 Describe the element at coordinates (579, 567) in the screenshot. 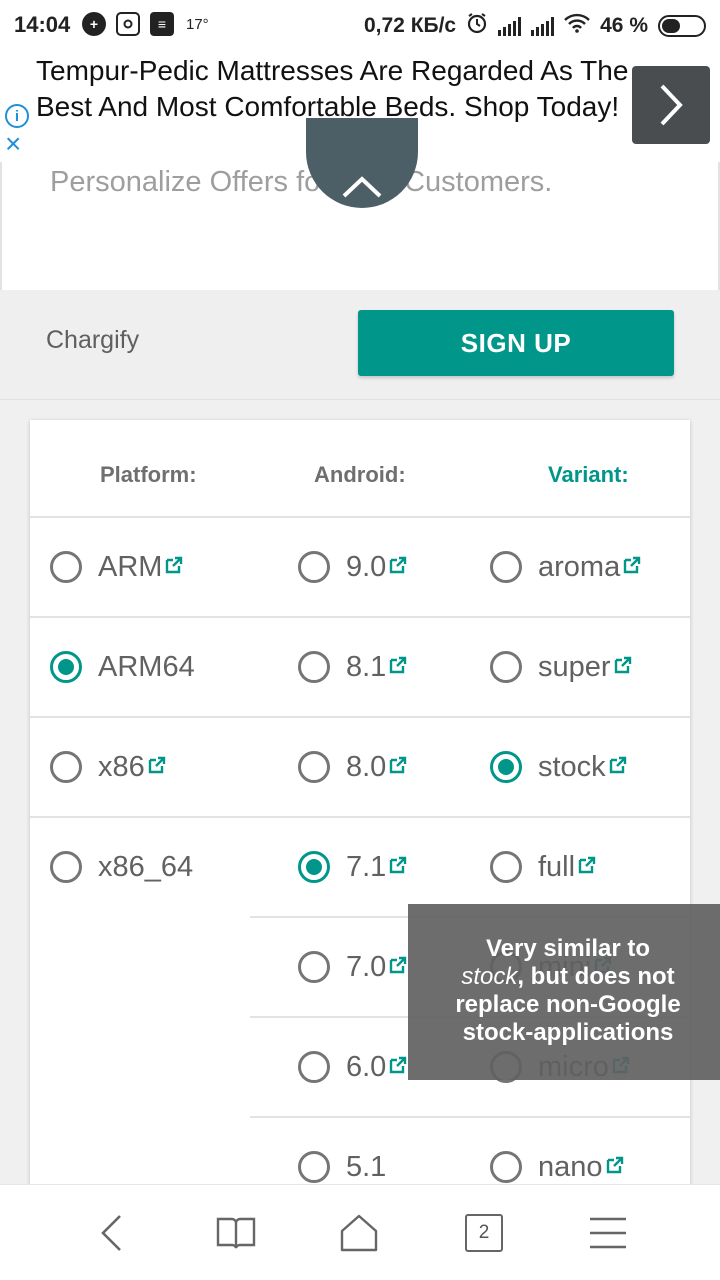

I see `variant-option-label: aroma` at that location.